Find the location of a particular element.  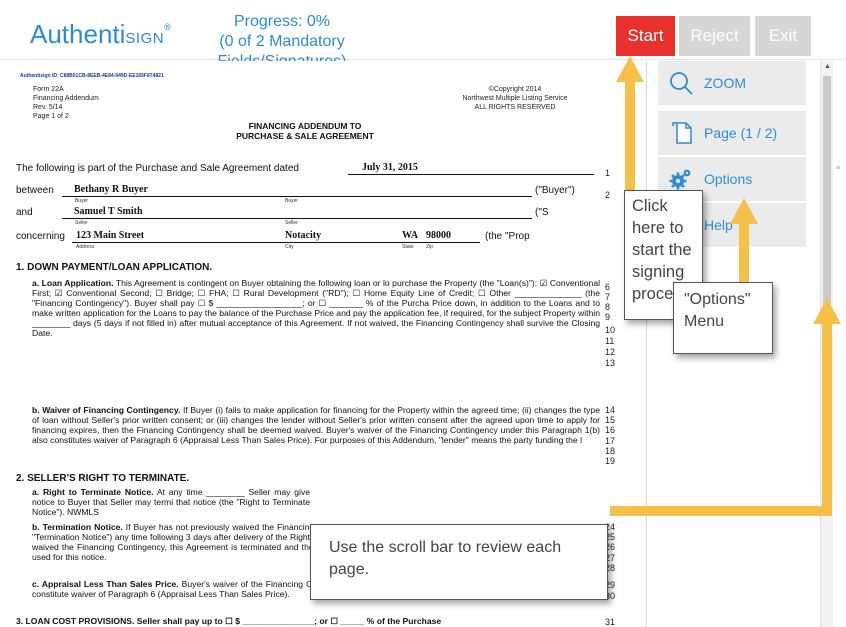

concerning-label: concerning is located at coordinates (40, 236).